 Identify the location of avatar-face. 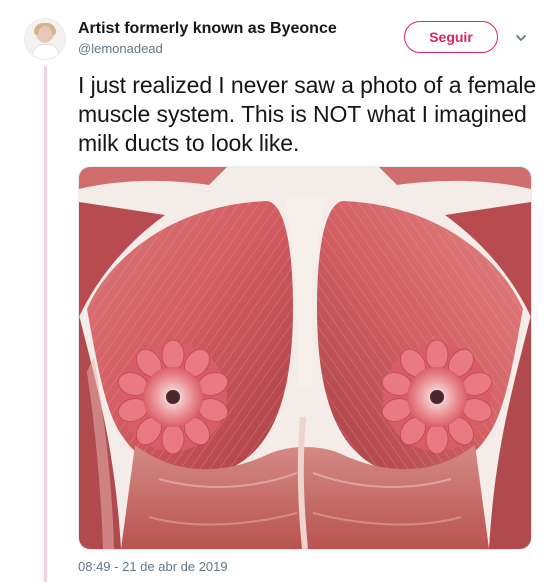
(45, 34).